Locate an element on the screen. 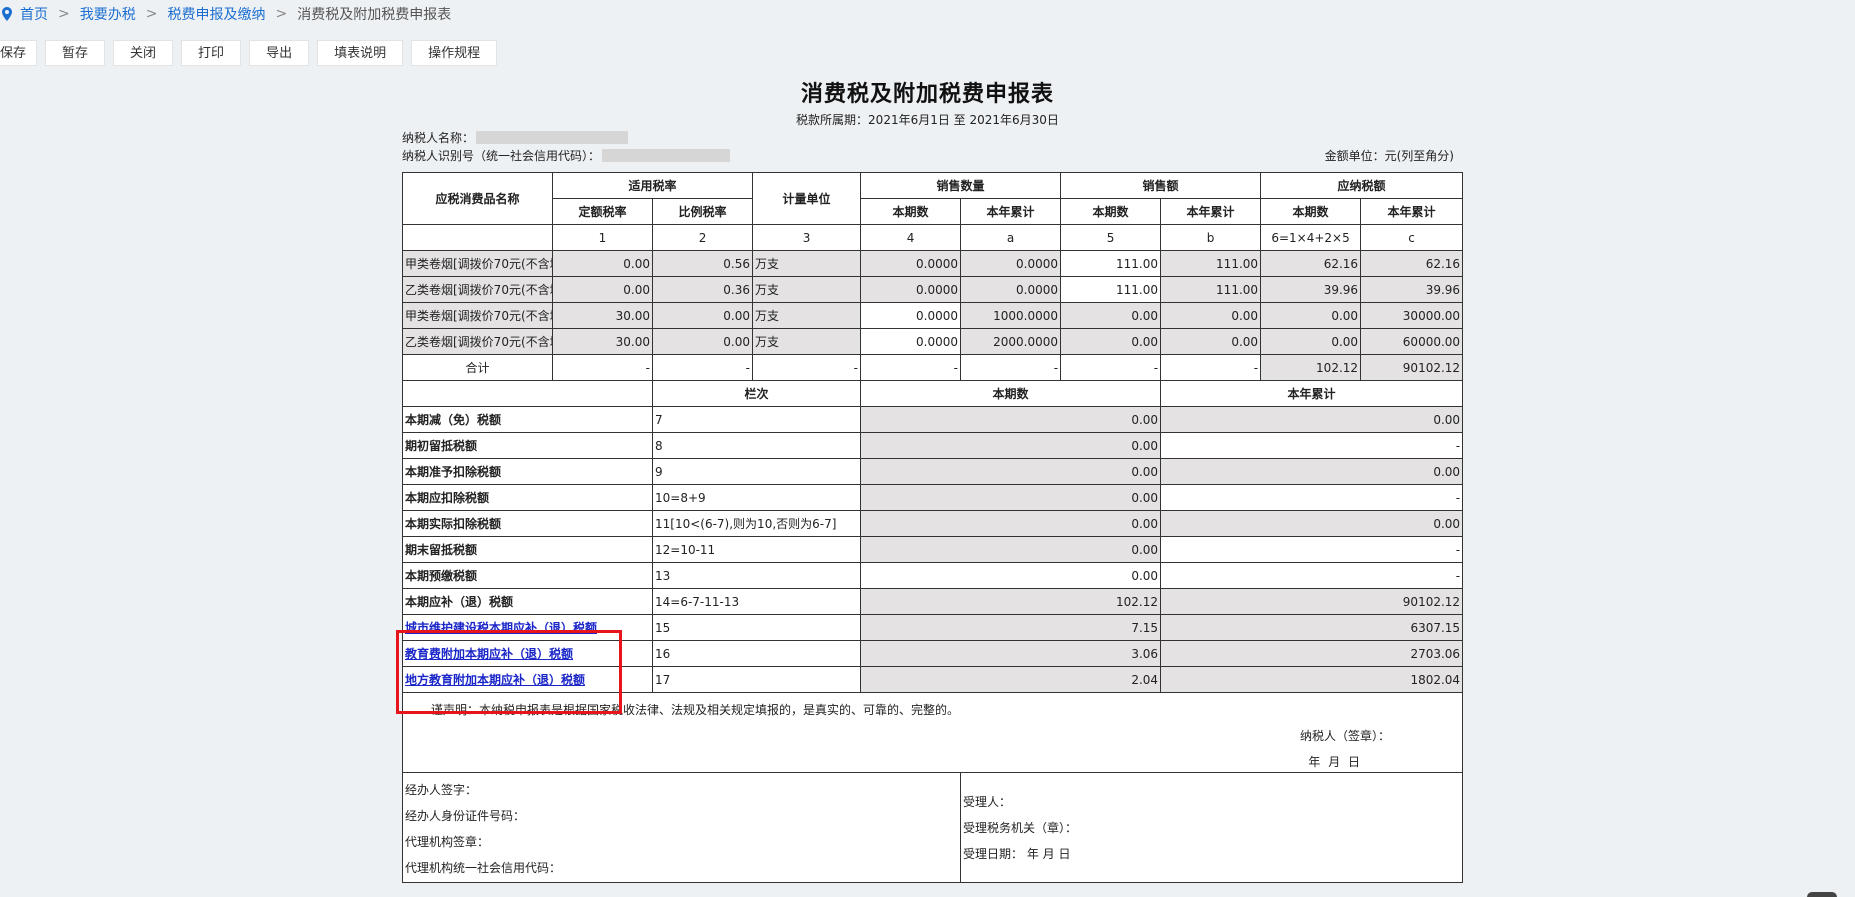 Image resolution: width=1855 pixels, height=897 pixels. prop-rate-cell: 0.36 is located at coordinates (702, 289).